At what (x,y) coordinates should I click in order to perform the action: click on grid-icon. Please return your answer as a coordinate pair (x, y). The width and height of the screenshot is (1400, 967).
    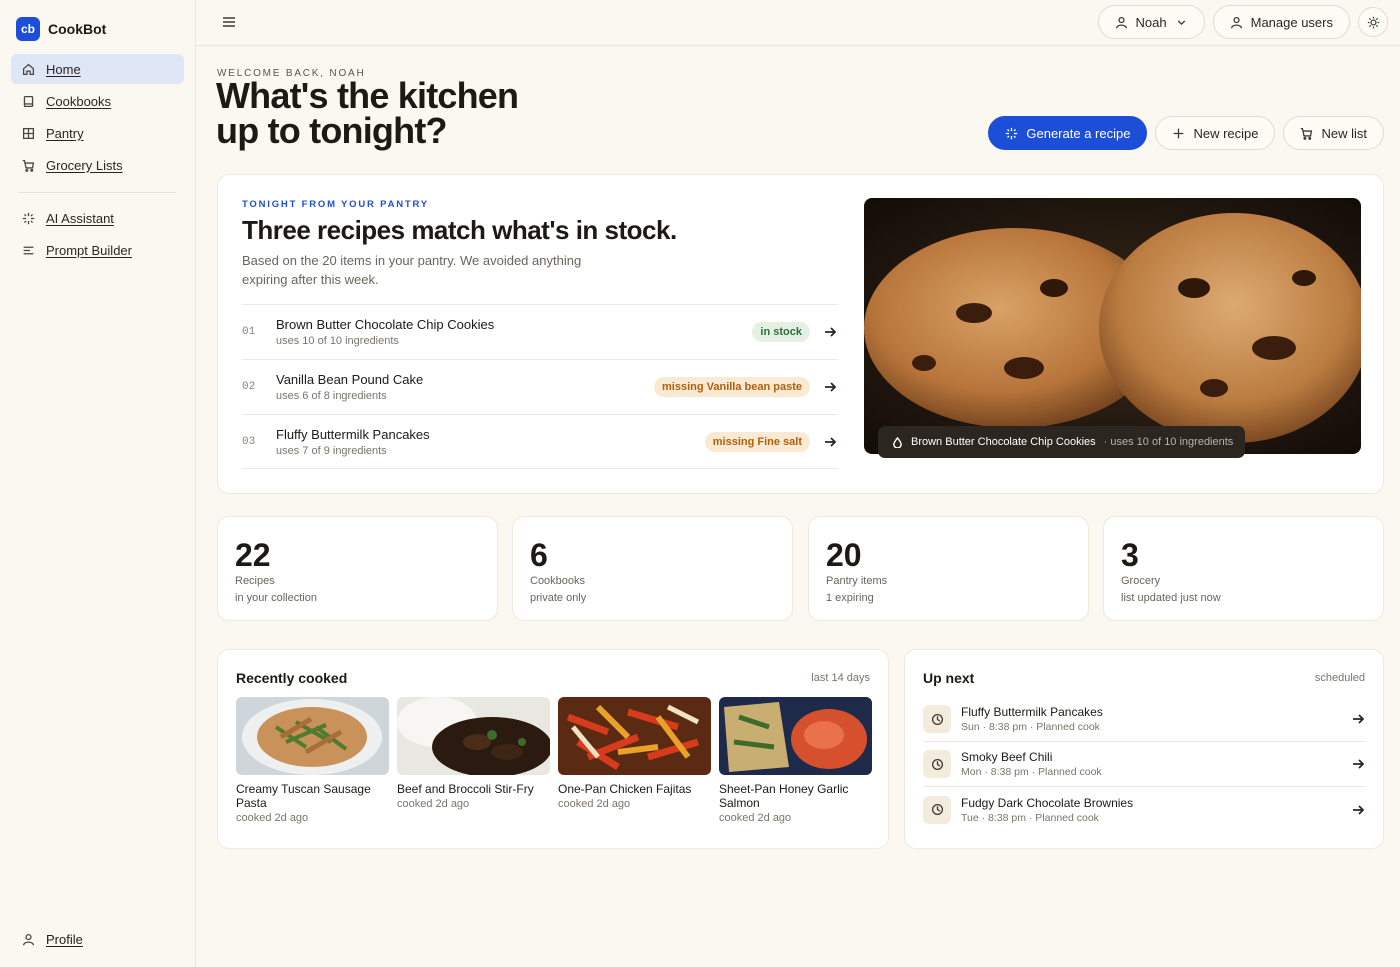
    Looking at the image, I should click on (28, 133).